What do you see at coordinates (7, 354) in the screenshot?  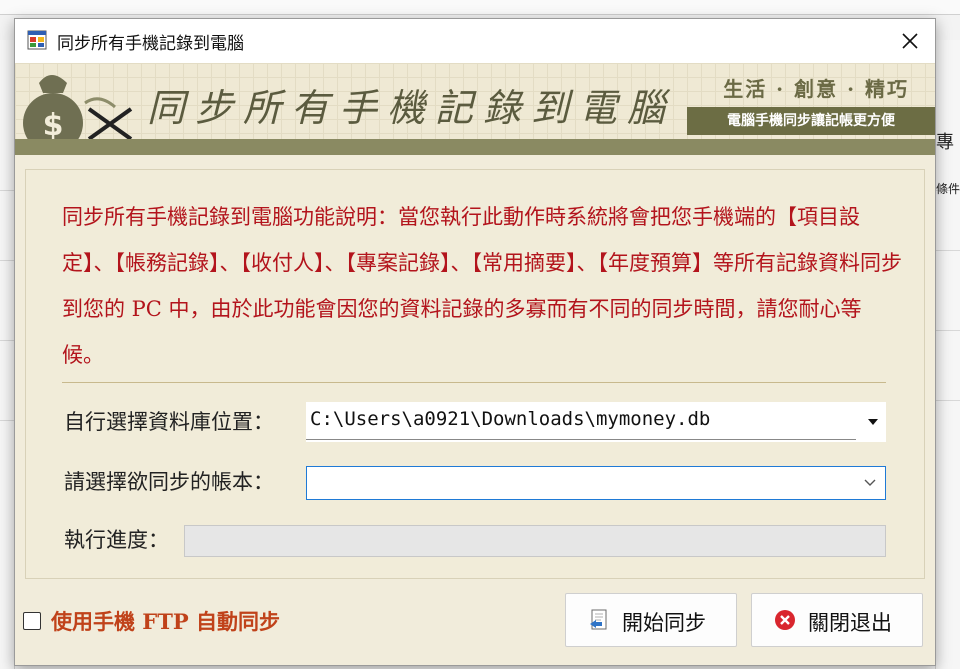 I see `background-left-pane` at bounding box center [7, 354].